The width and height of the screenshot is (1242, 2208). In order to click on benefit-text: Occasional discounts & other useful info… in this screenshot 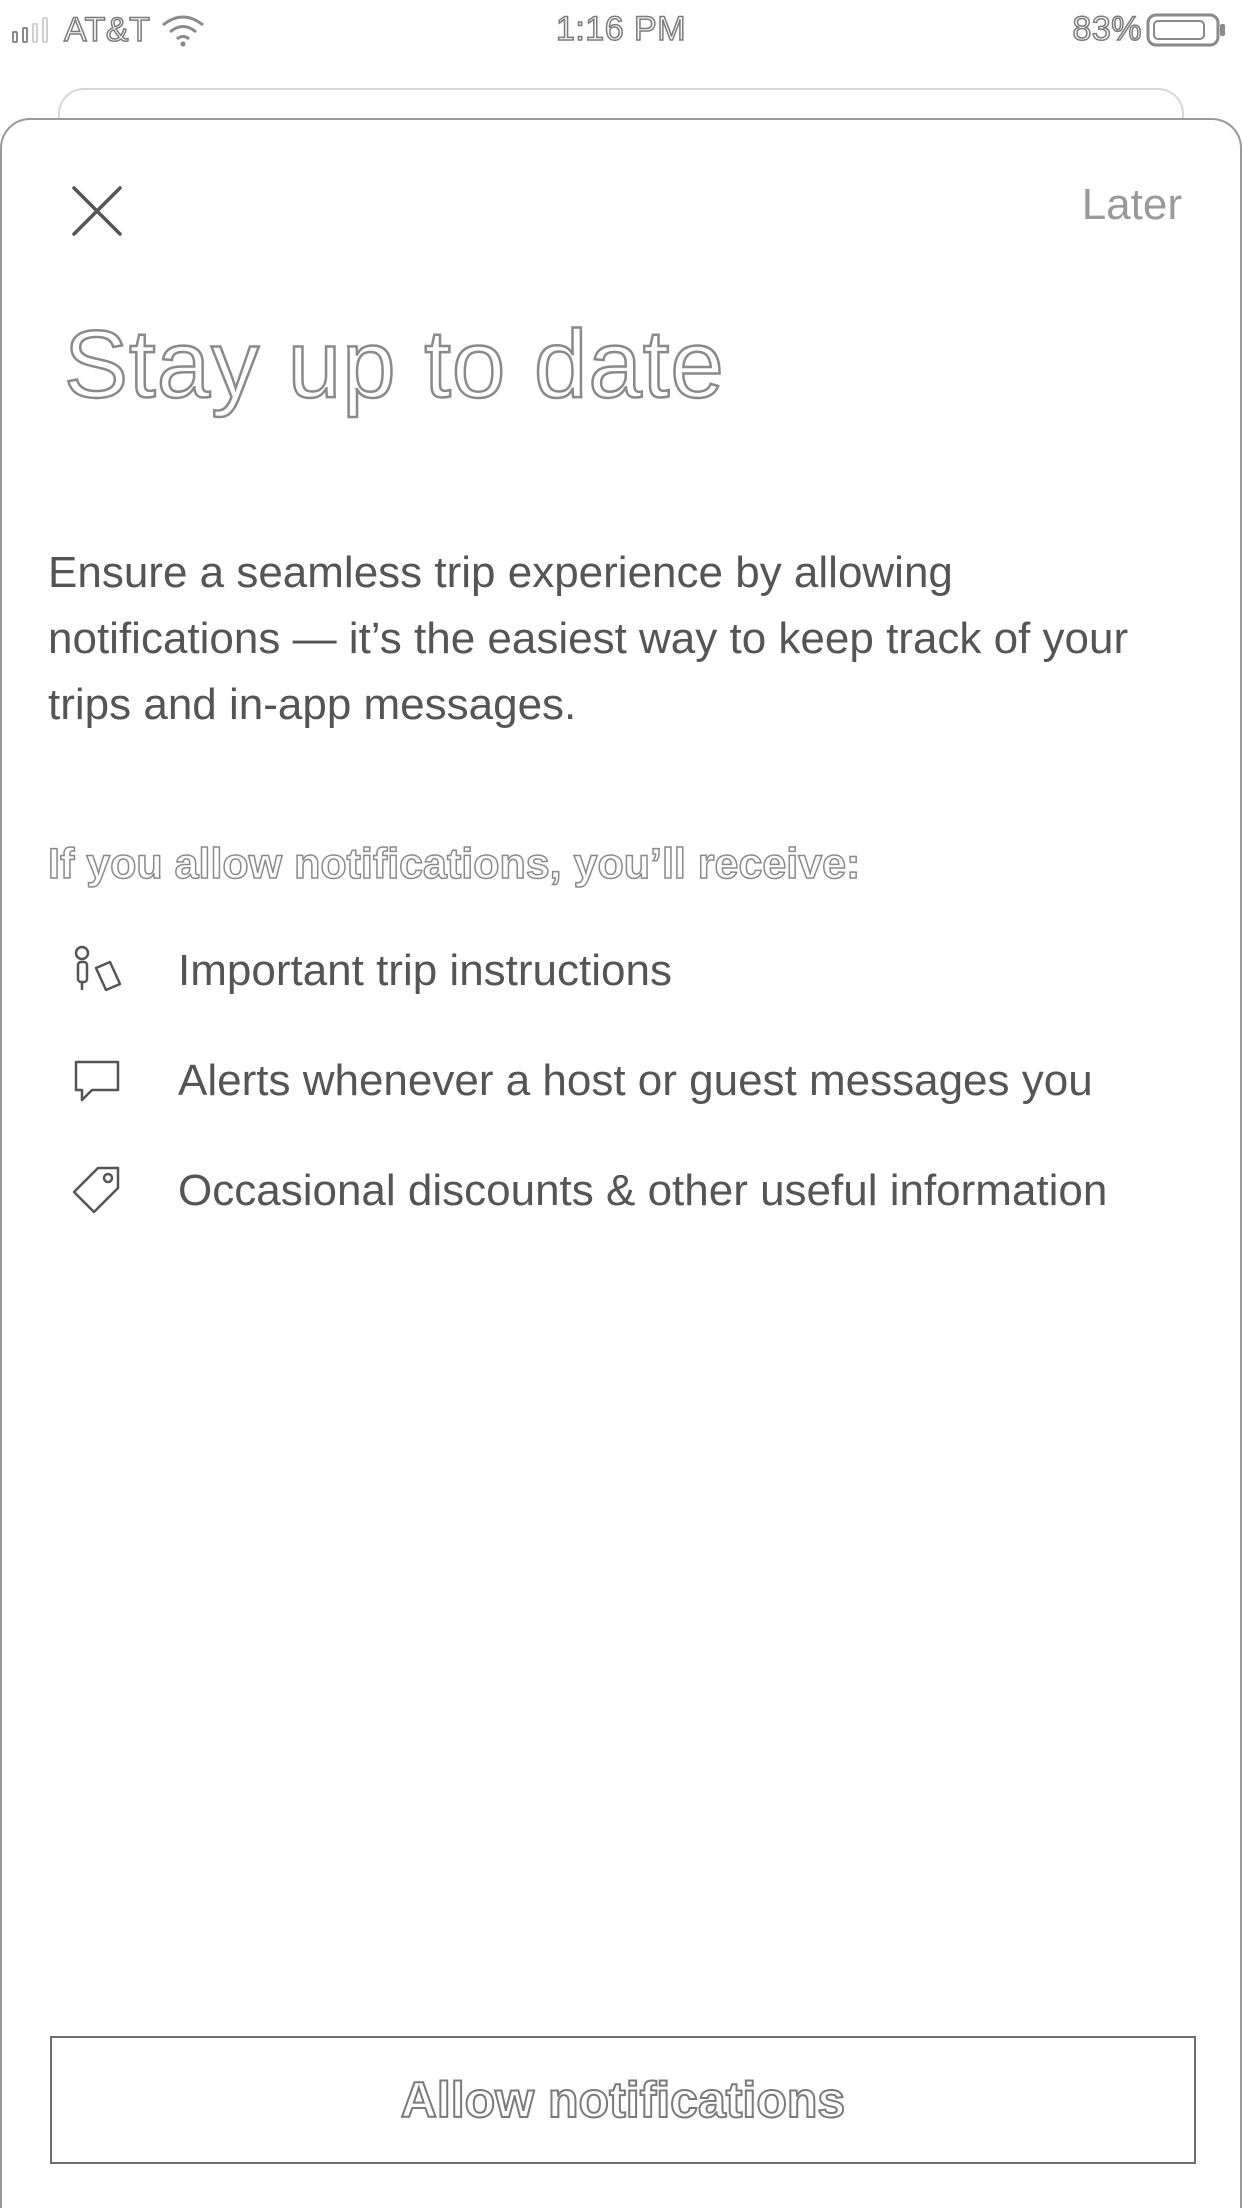, I will do `click(643, 1190)`.